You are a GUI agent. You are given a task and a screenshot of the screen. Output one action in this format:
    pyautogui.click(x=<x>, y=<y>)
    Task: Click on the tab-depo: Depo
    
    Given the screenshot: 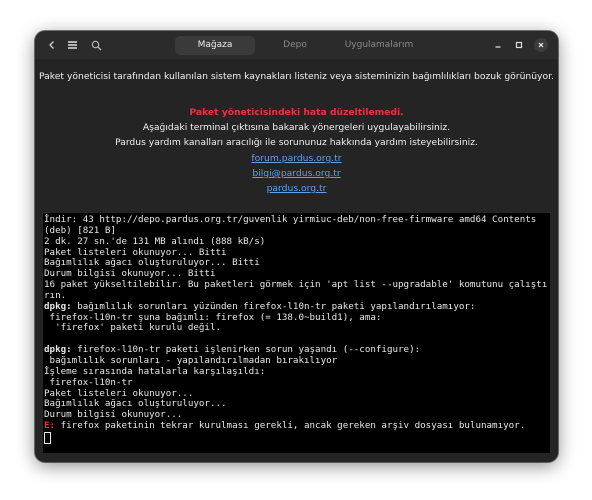 What is the action you would take?
    pyautogui.click(x=295, y=45)
    